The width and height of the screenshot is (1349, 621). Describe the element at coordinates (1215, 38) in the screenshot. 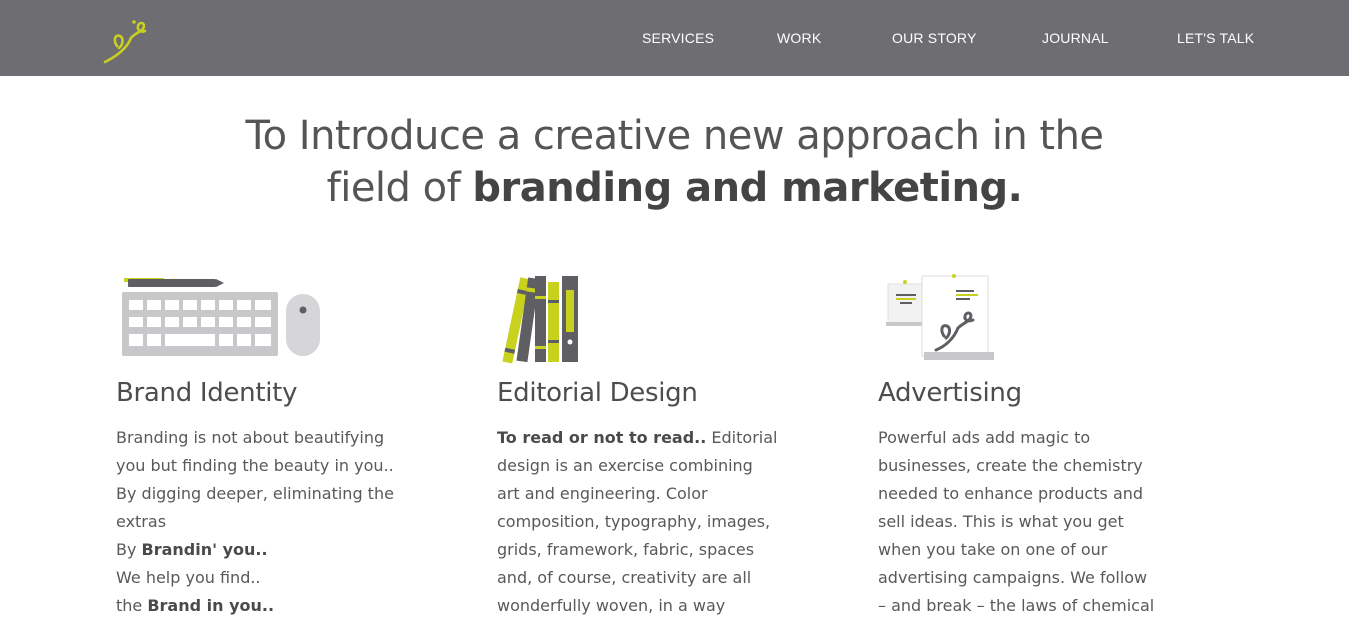

I see `nav-link-lets-talk: LET'S TALK` at that location.